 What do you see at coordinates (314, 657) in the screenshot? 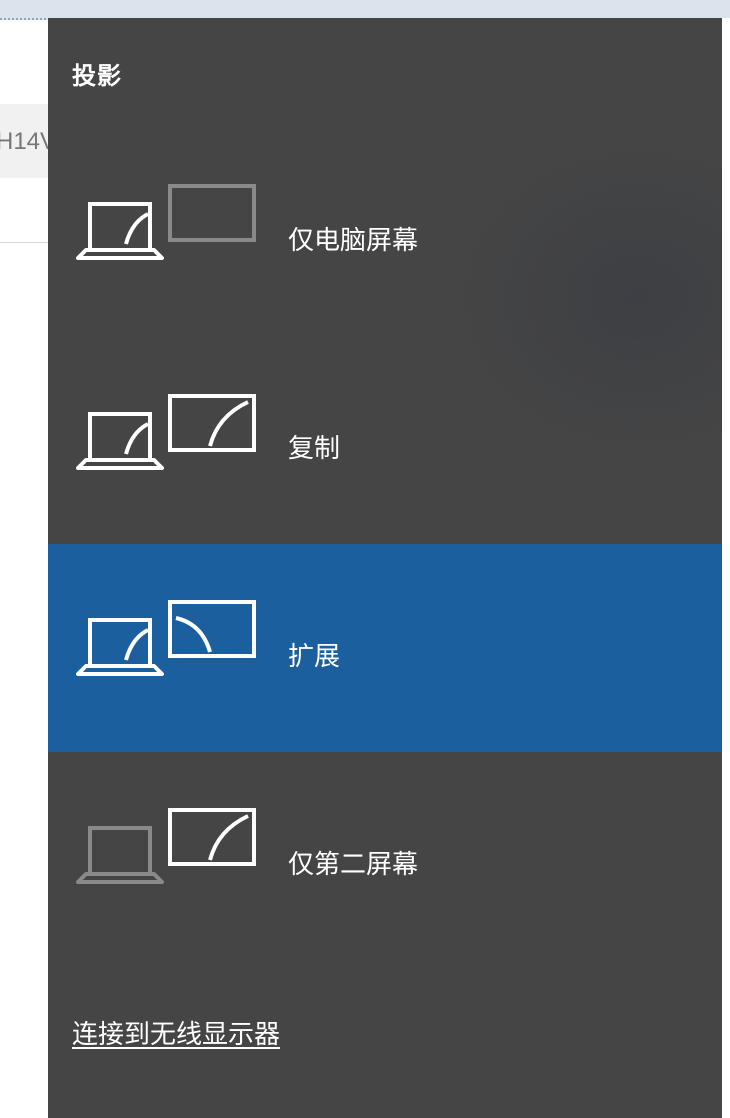
I see `option-label-extend: 扩展` at bounding box center [314, 657].